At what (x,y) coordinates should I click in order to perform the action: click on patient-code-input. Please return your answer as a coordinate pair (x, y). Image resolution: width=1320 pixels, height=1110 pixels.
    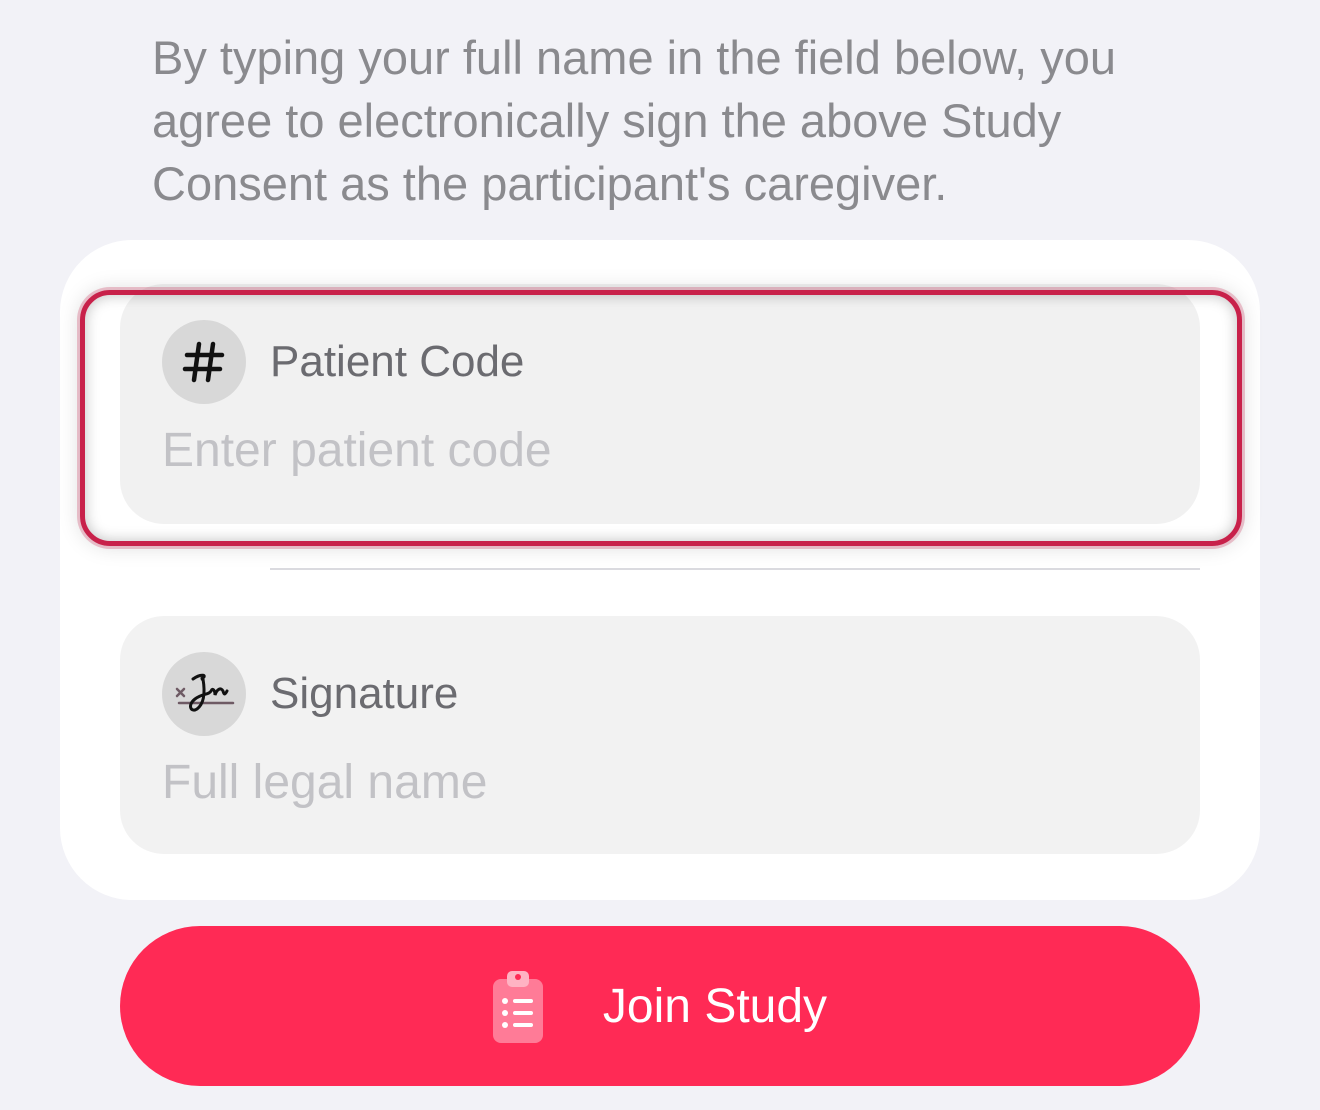
    Looking at the image, I should click on (657, 450).